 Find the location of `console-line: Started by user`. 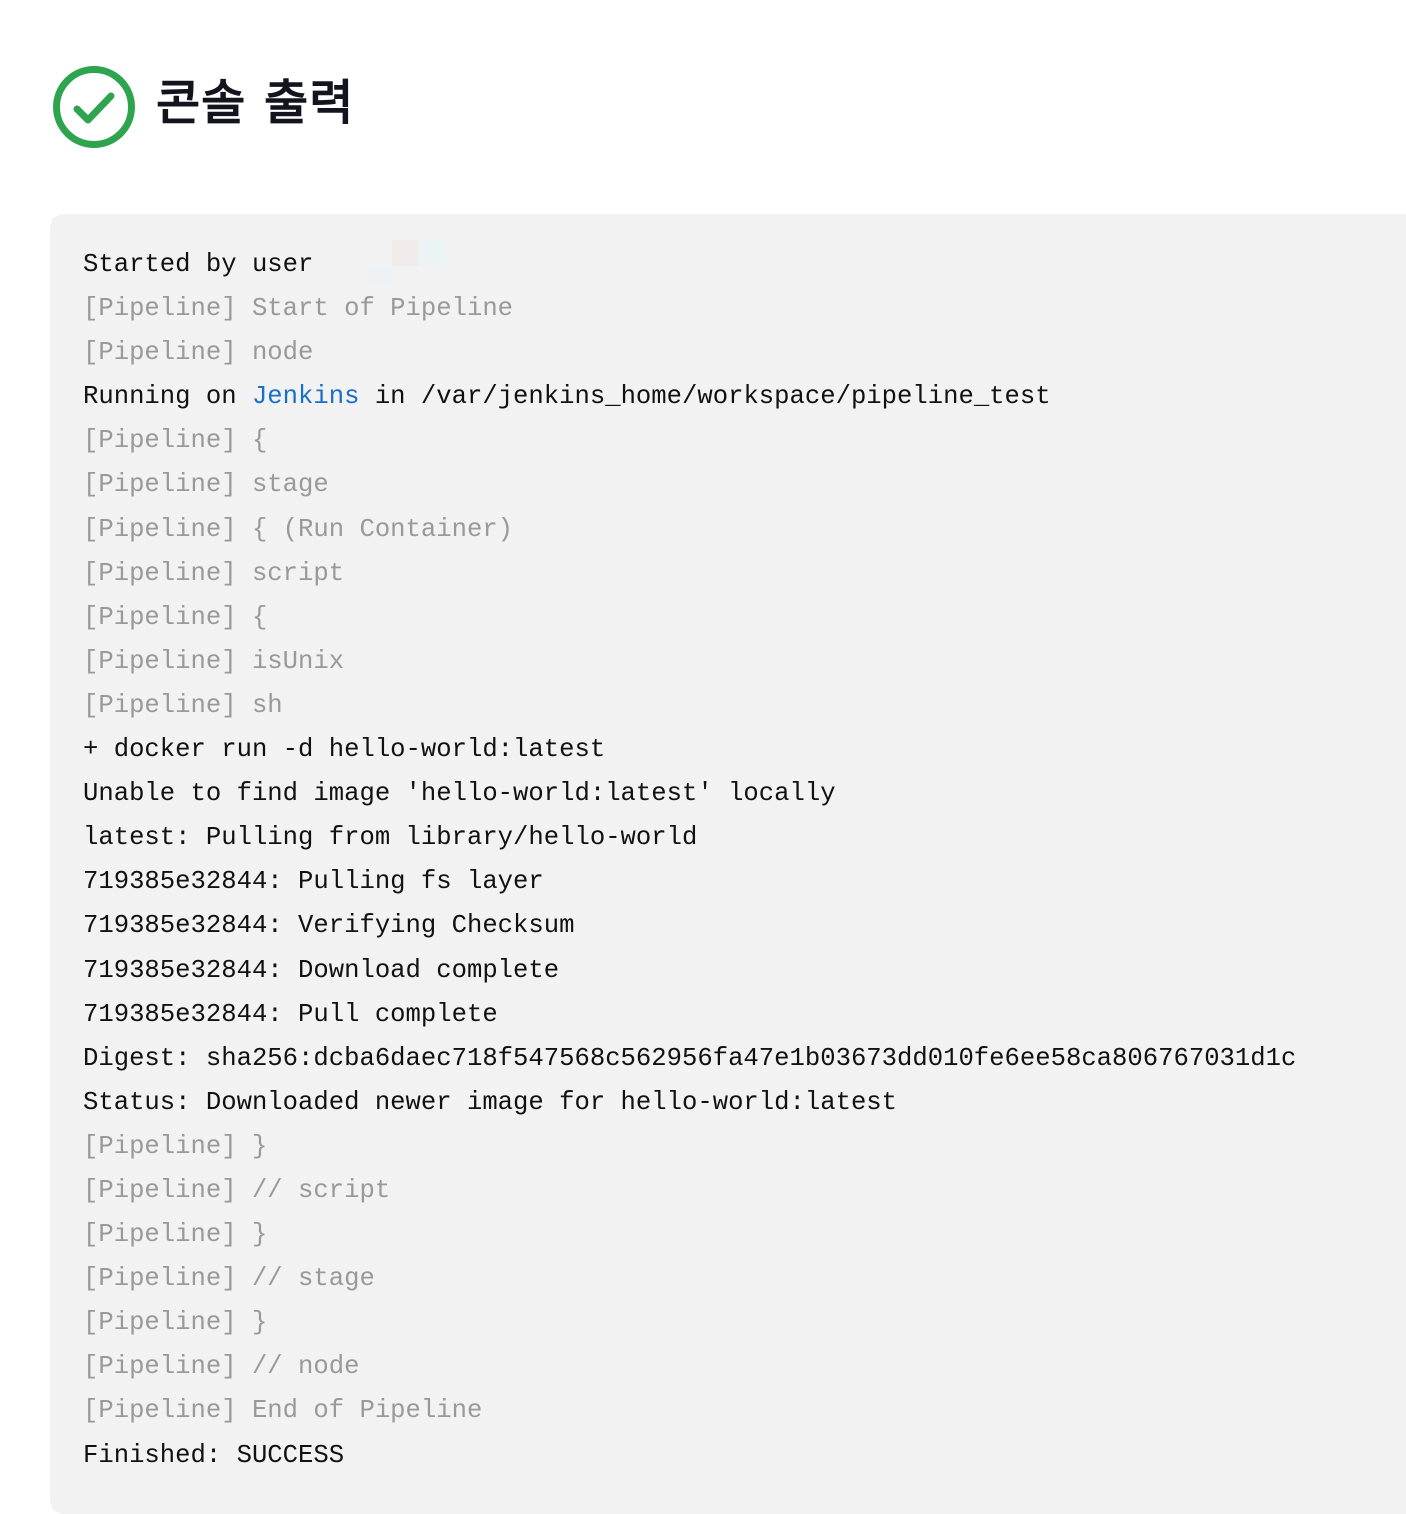

console-line: Started by user is located at coordinates (198, 264).